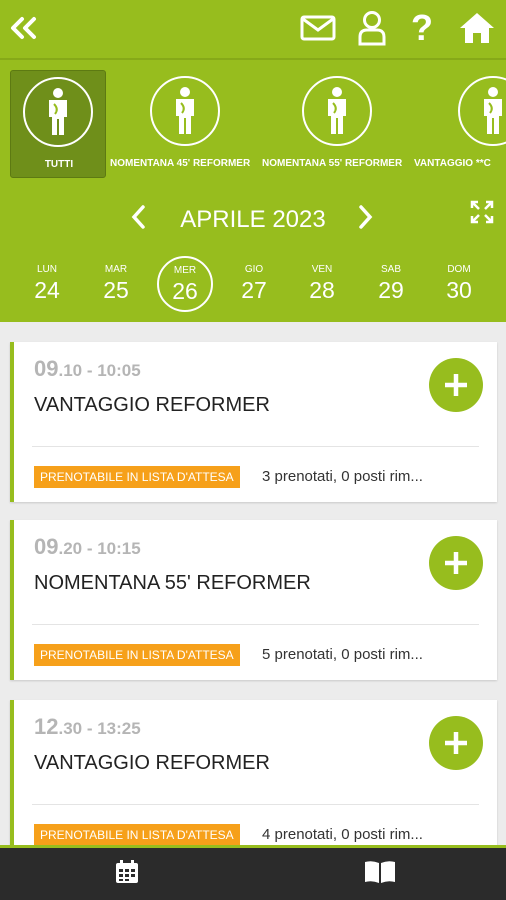 Image resolution: width=506 pixels, height=900 pixels. I want to click on day-item-selected: MER 26, so click(185, 284).